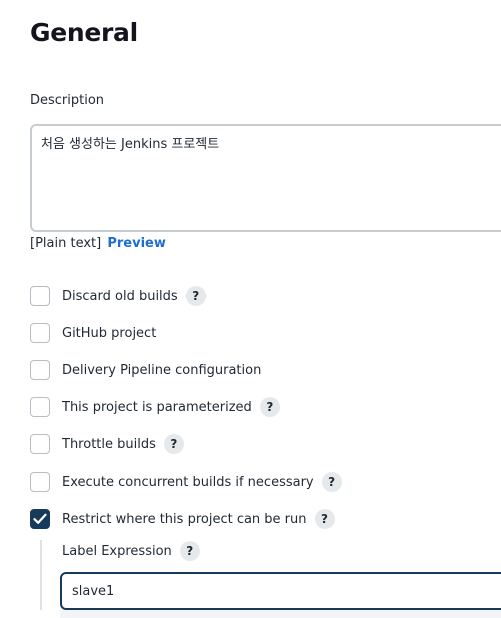 This screenshot has width=501, height=618. I want to click on option-discard-old-builds: Discard old builds ?, so click(118, 296).